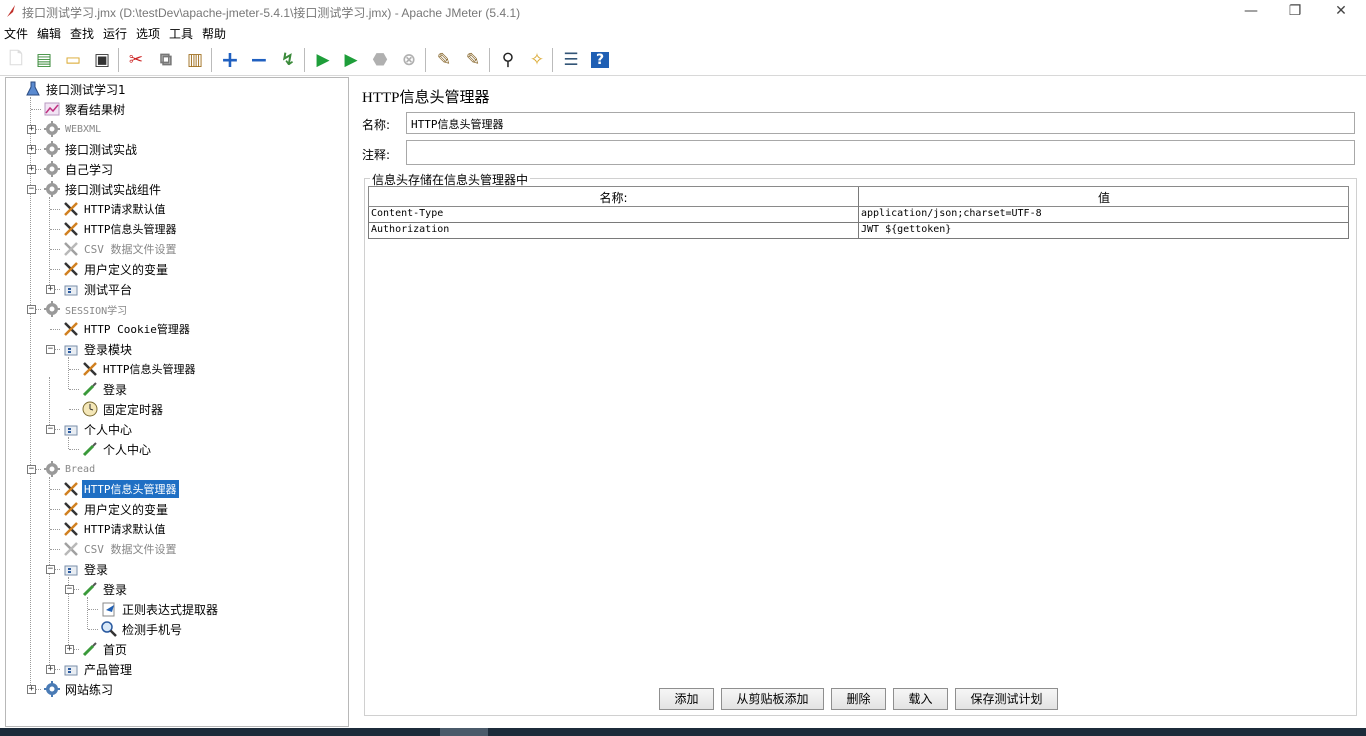 The image size is (1366, 736). I want to click on stop-icon: ⬣, so click(380, 60).